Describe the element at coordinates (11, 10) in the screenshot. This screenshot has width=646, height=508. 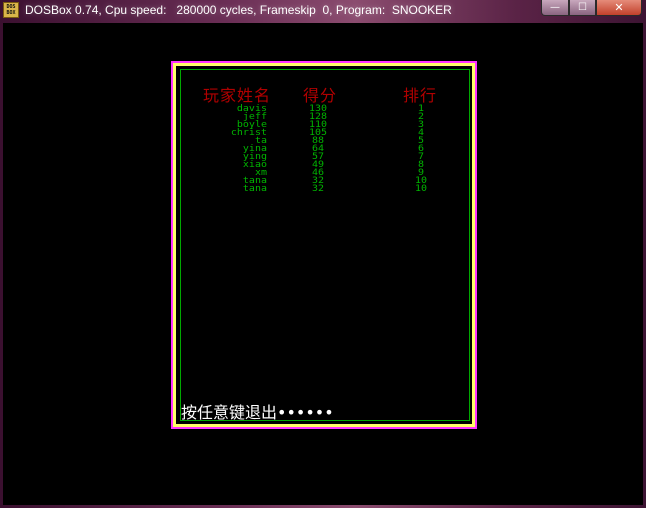
I see `dosbox-icon: DOS BOX` at that location.